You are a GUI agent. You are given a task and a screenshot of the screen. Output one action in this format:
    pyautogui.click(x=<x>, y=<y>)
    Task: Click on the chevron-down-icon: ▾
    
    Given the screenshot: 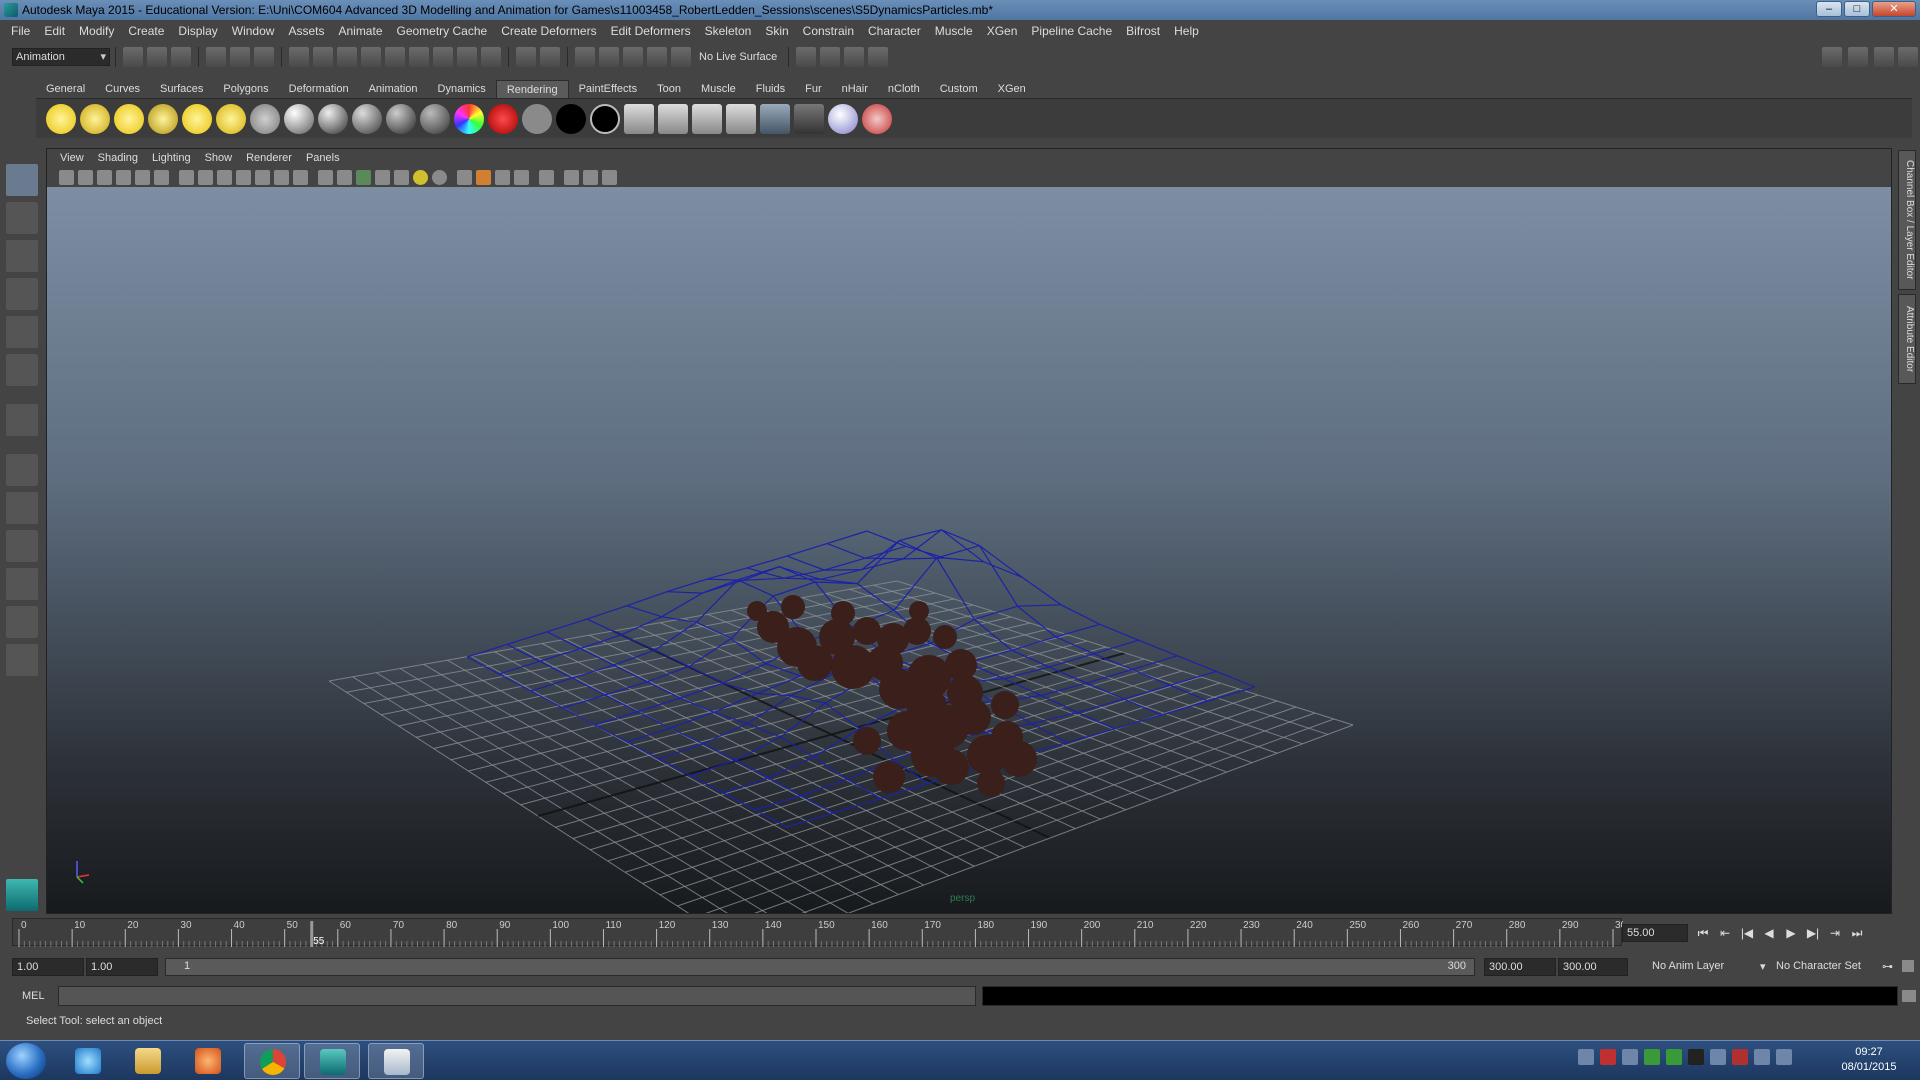 What is the action you would take?
    pyautogui.click(x=1763, y=966)
    